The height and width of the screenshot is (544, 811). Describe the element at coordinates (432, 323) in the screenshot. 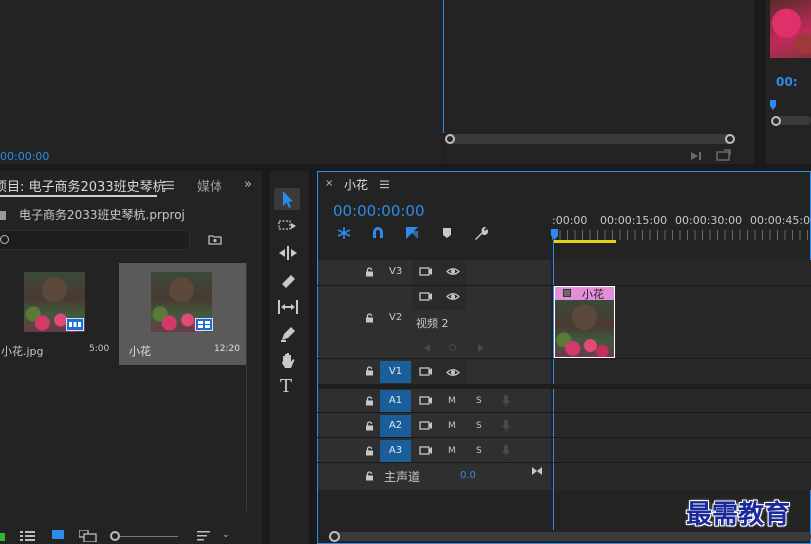

I see `v2-track-name: 视频 2` at that location.